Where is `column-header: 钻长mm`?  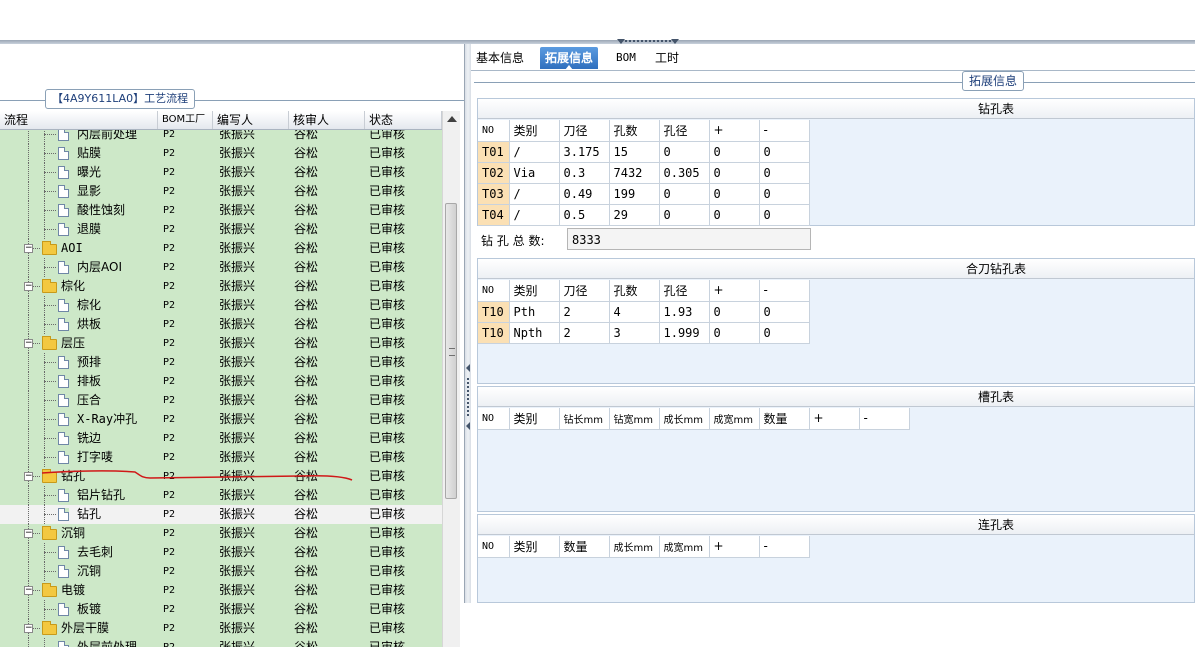
column-header: 钻长mm is located at coordinates (584, 419).